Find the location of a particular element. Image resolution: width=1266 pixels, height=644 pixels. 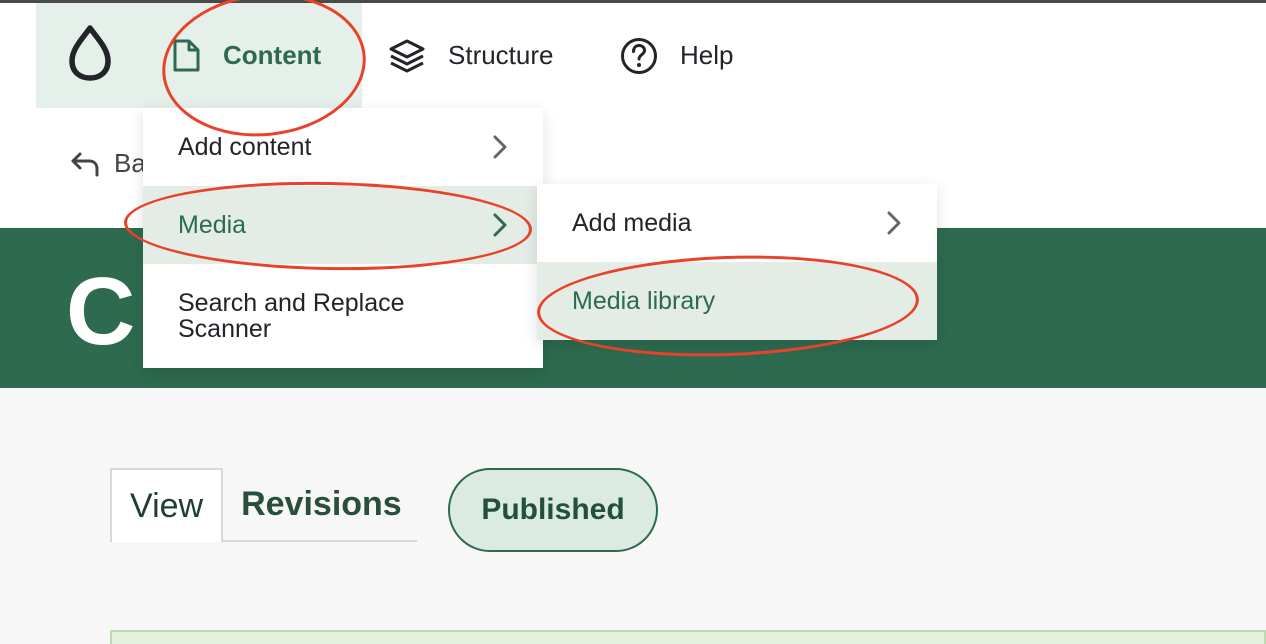

document-icon is located at coordinates (186, 56).